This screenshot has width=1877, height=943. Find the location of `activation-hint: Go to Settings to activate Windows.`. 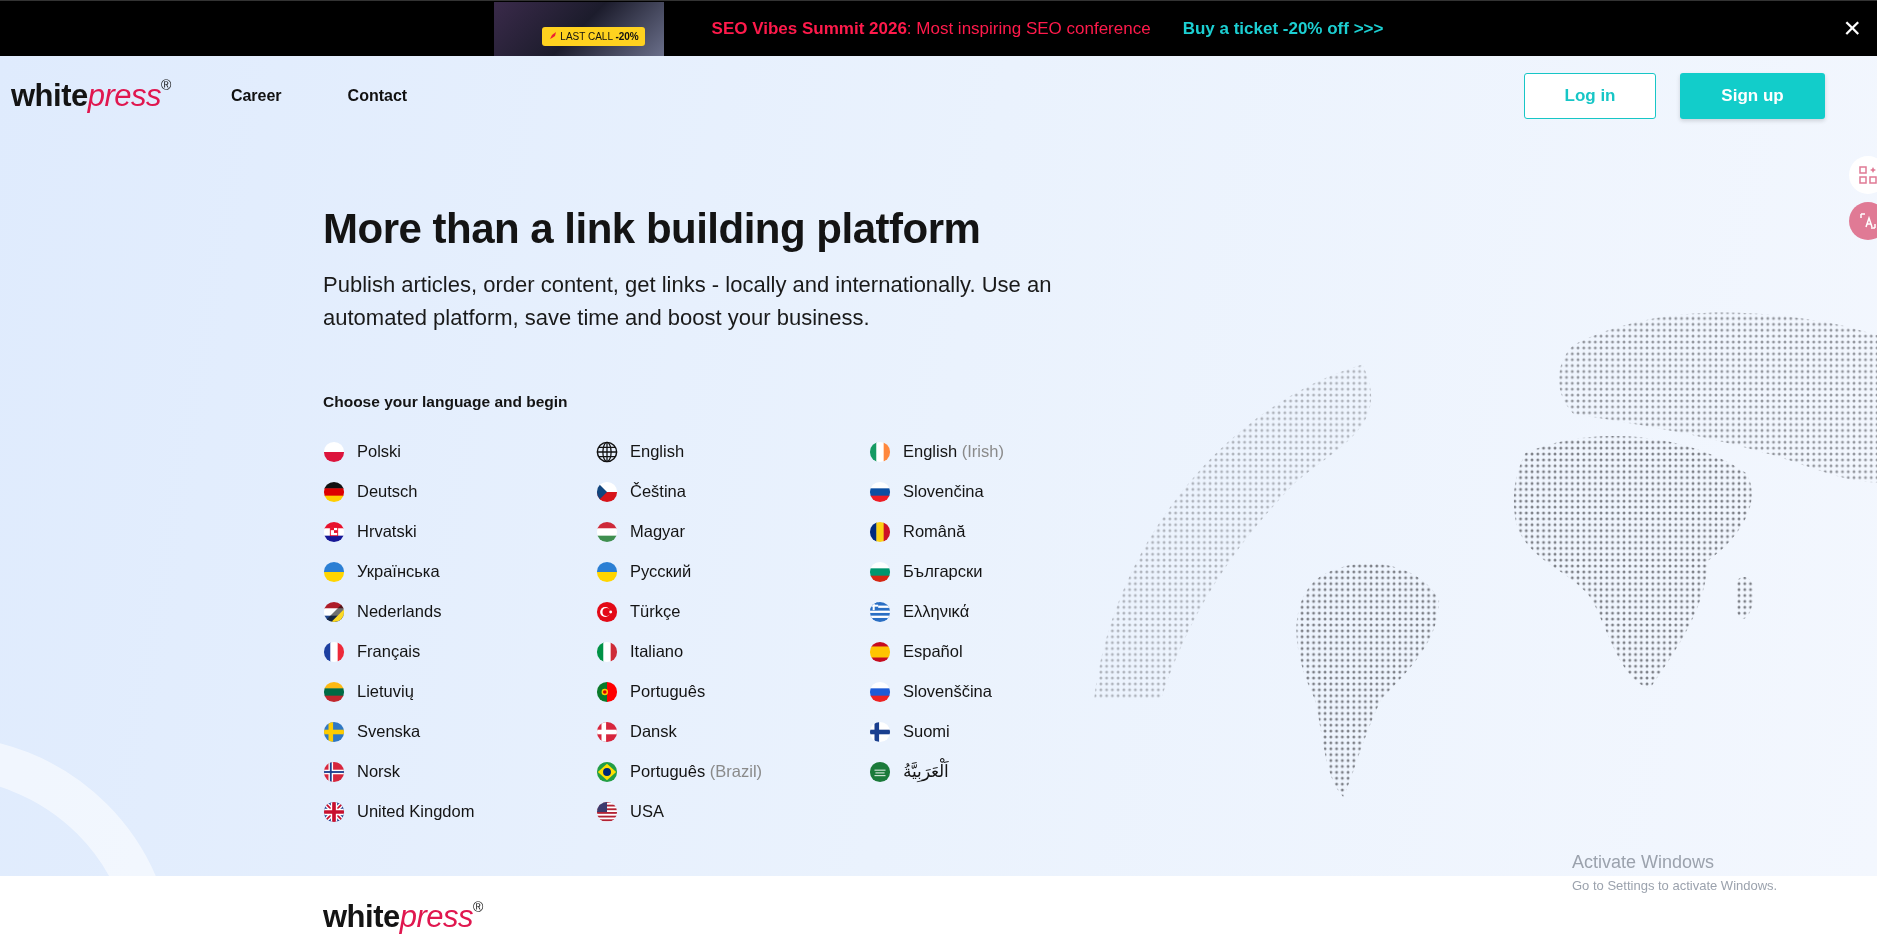

activation-hint: Go to Settings to activate Windows. is located at coordinates (1675, 886).